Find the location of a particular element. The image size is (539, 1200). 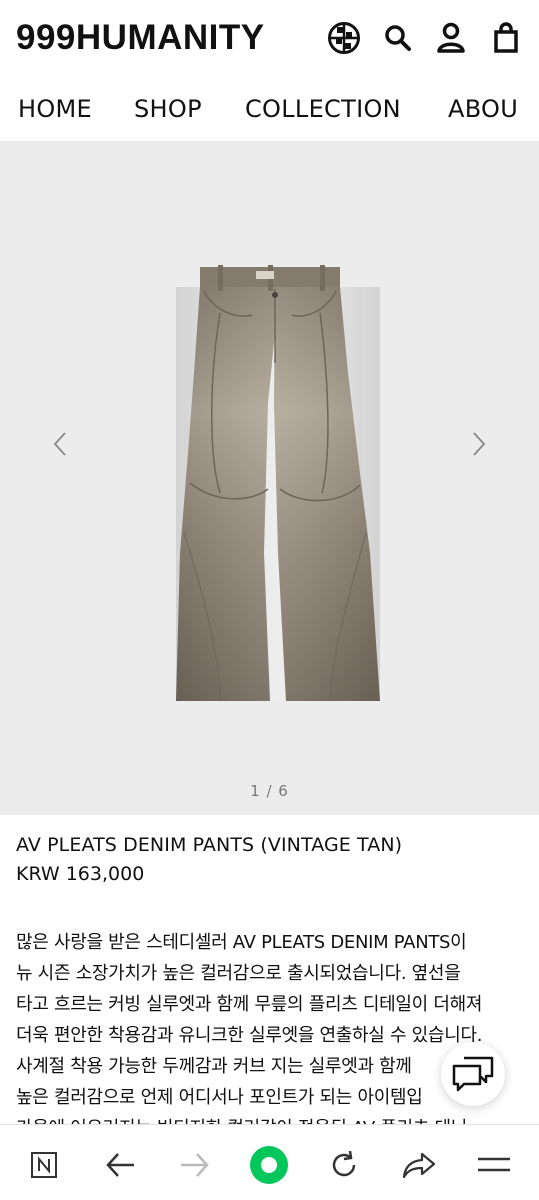

site-header: 999HUMANITY is located at coordinates (269, 38).